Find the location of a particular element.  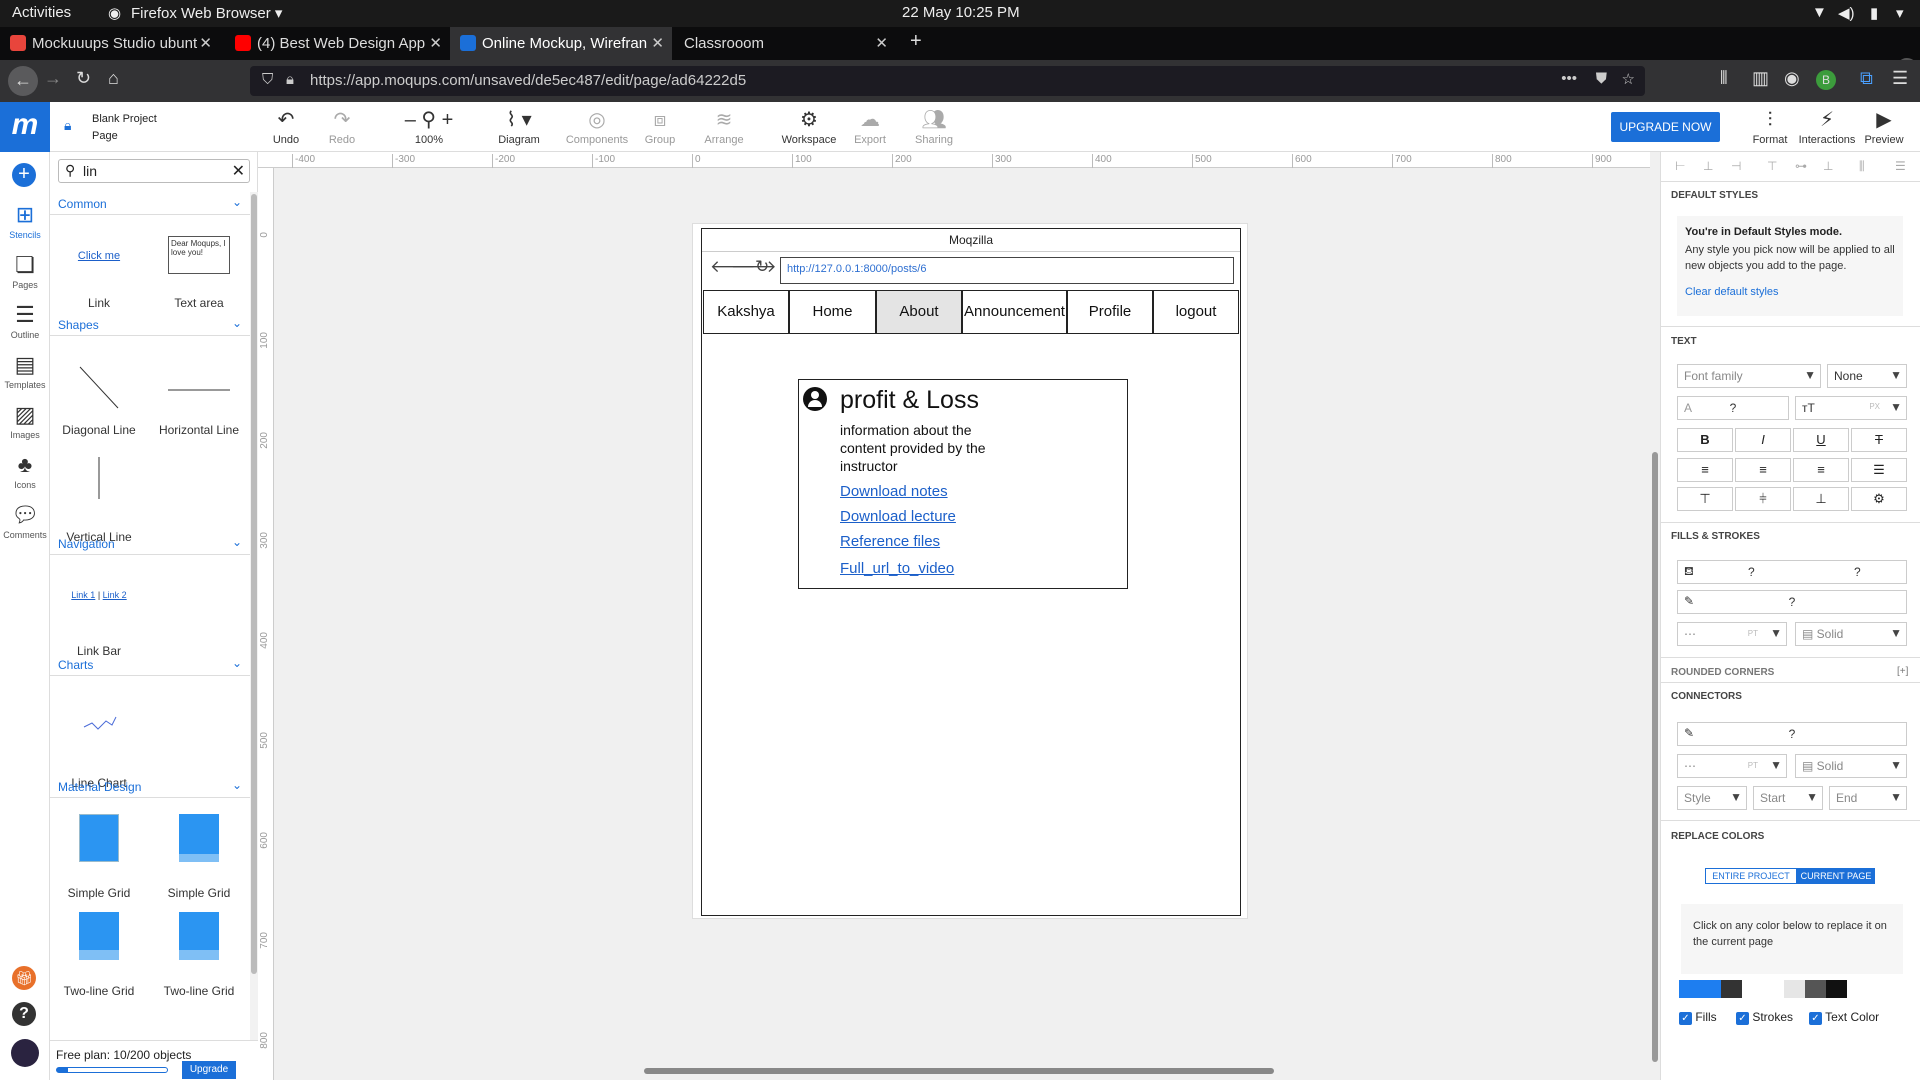

page-actions-icon: ••• is located at coordinates (1569, 78).